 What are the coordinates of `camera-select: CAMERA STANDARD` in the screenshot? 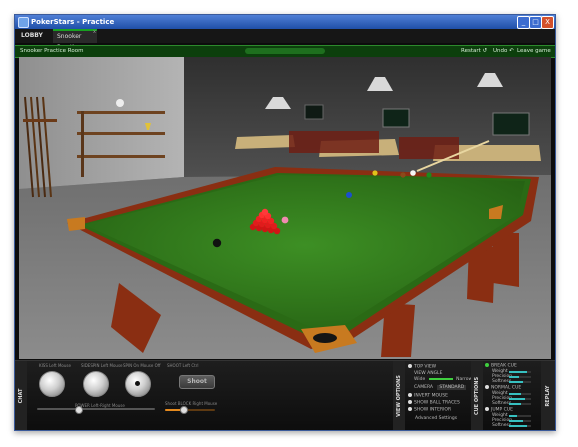 It's located at (440, 387).